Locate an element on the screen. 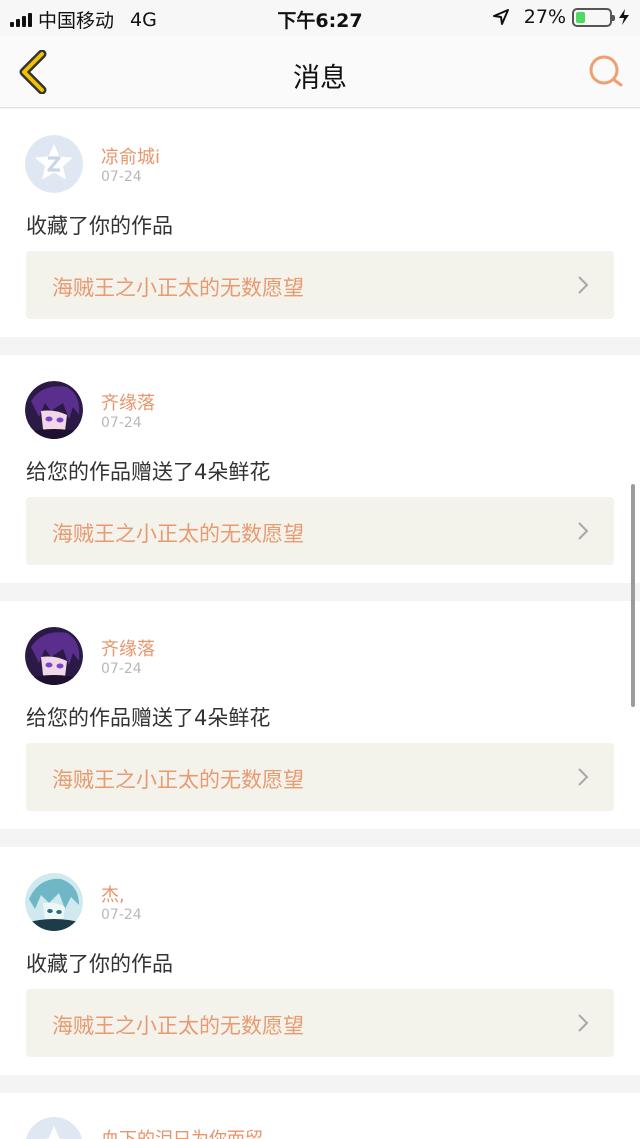 The width and height of the screenshot is (640, 1139). battery-icon is located at coordinates (593, 17).